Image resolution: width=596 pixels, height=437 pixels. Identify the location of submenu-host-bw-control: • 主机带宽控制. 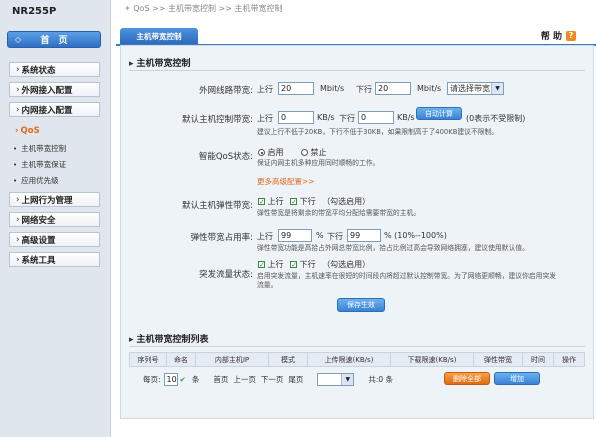
(39, 148).